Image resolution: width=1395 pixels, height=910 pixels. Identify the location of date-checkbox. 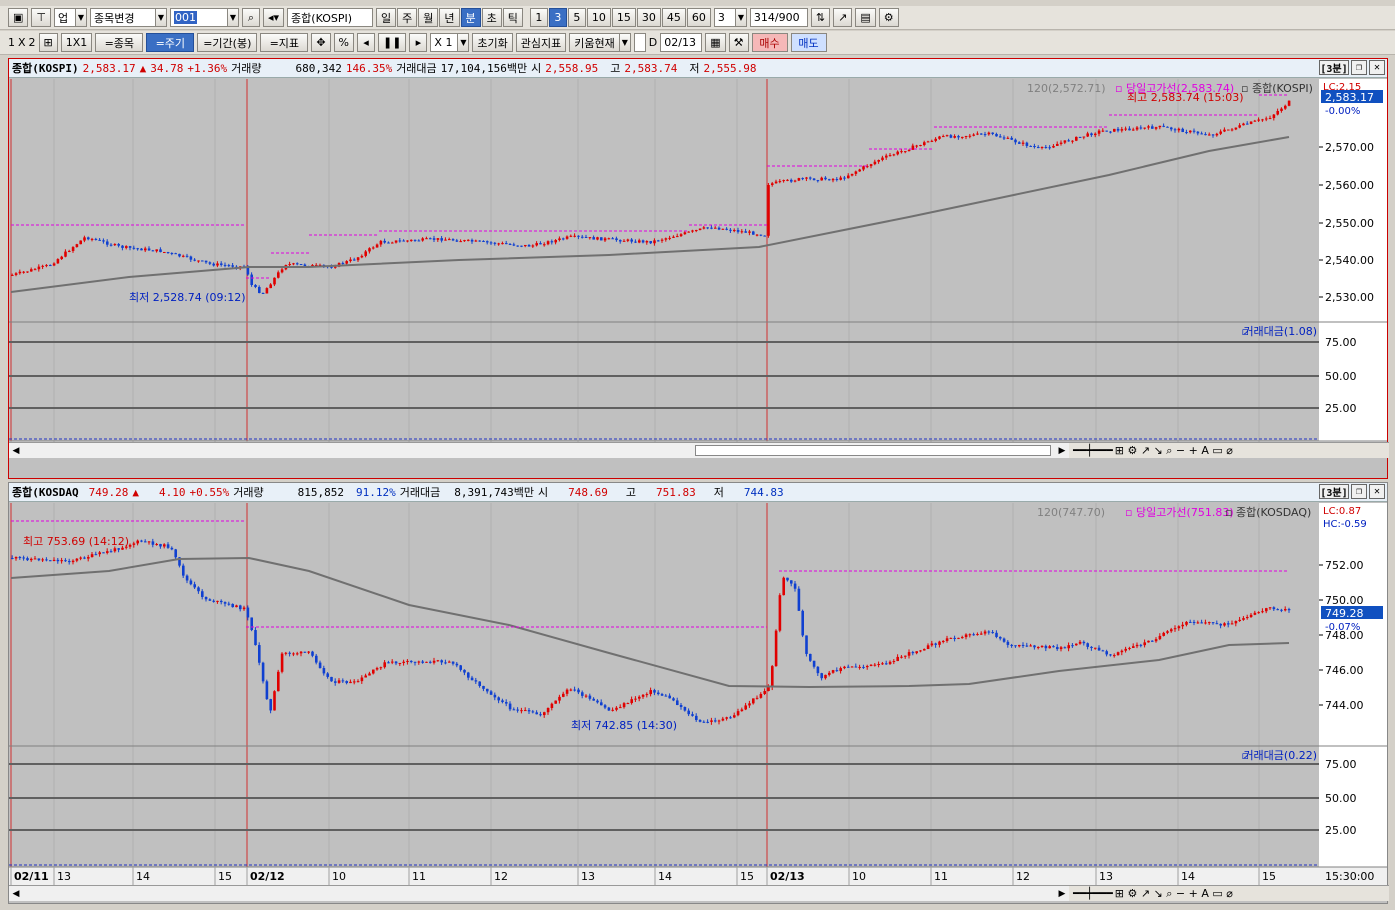
(639, 42).